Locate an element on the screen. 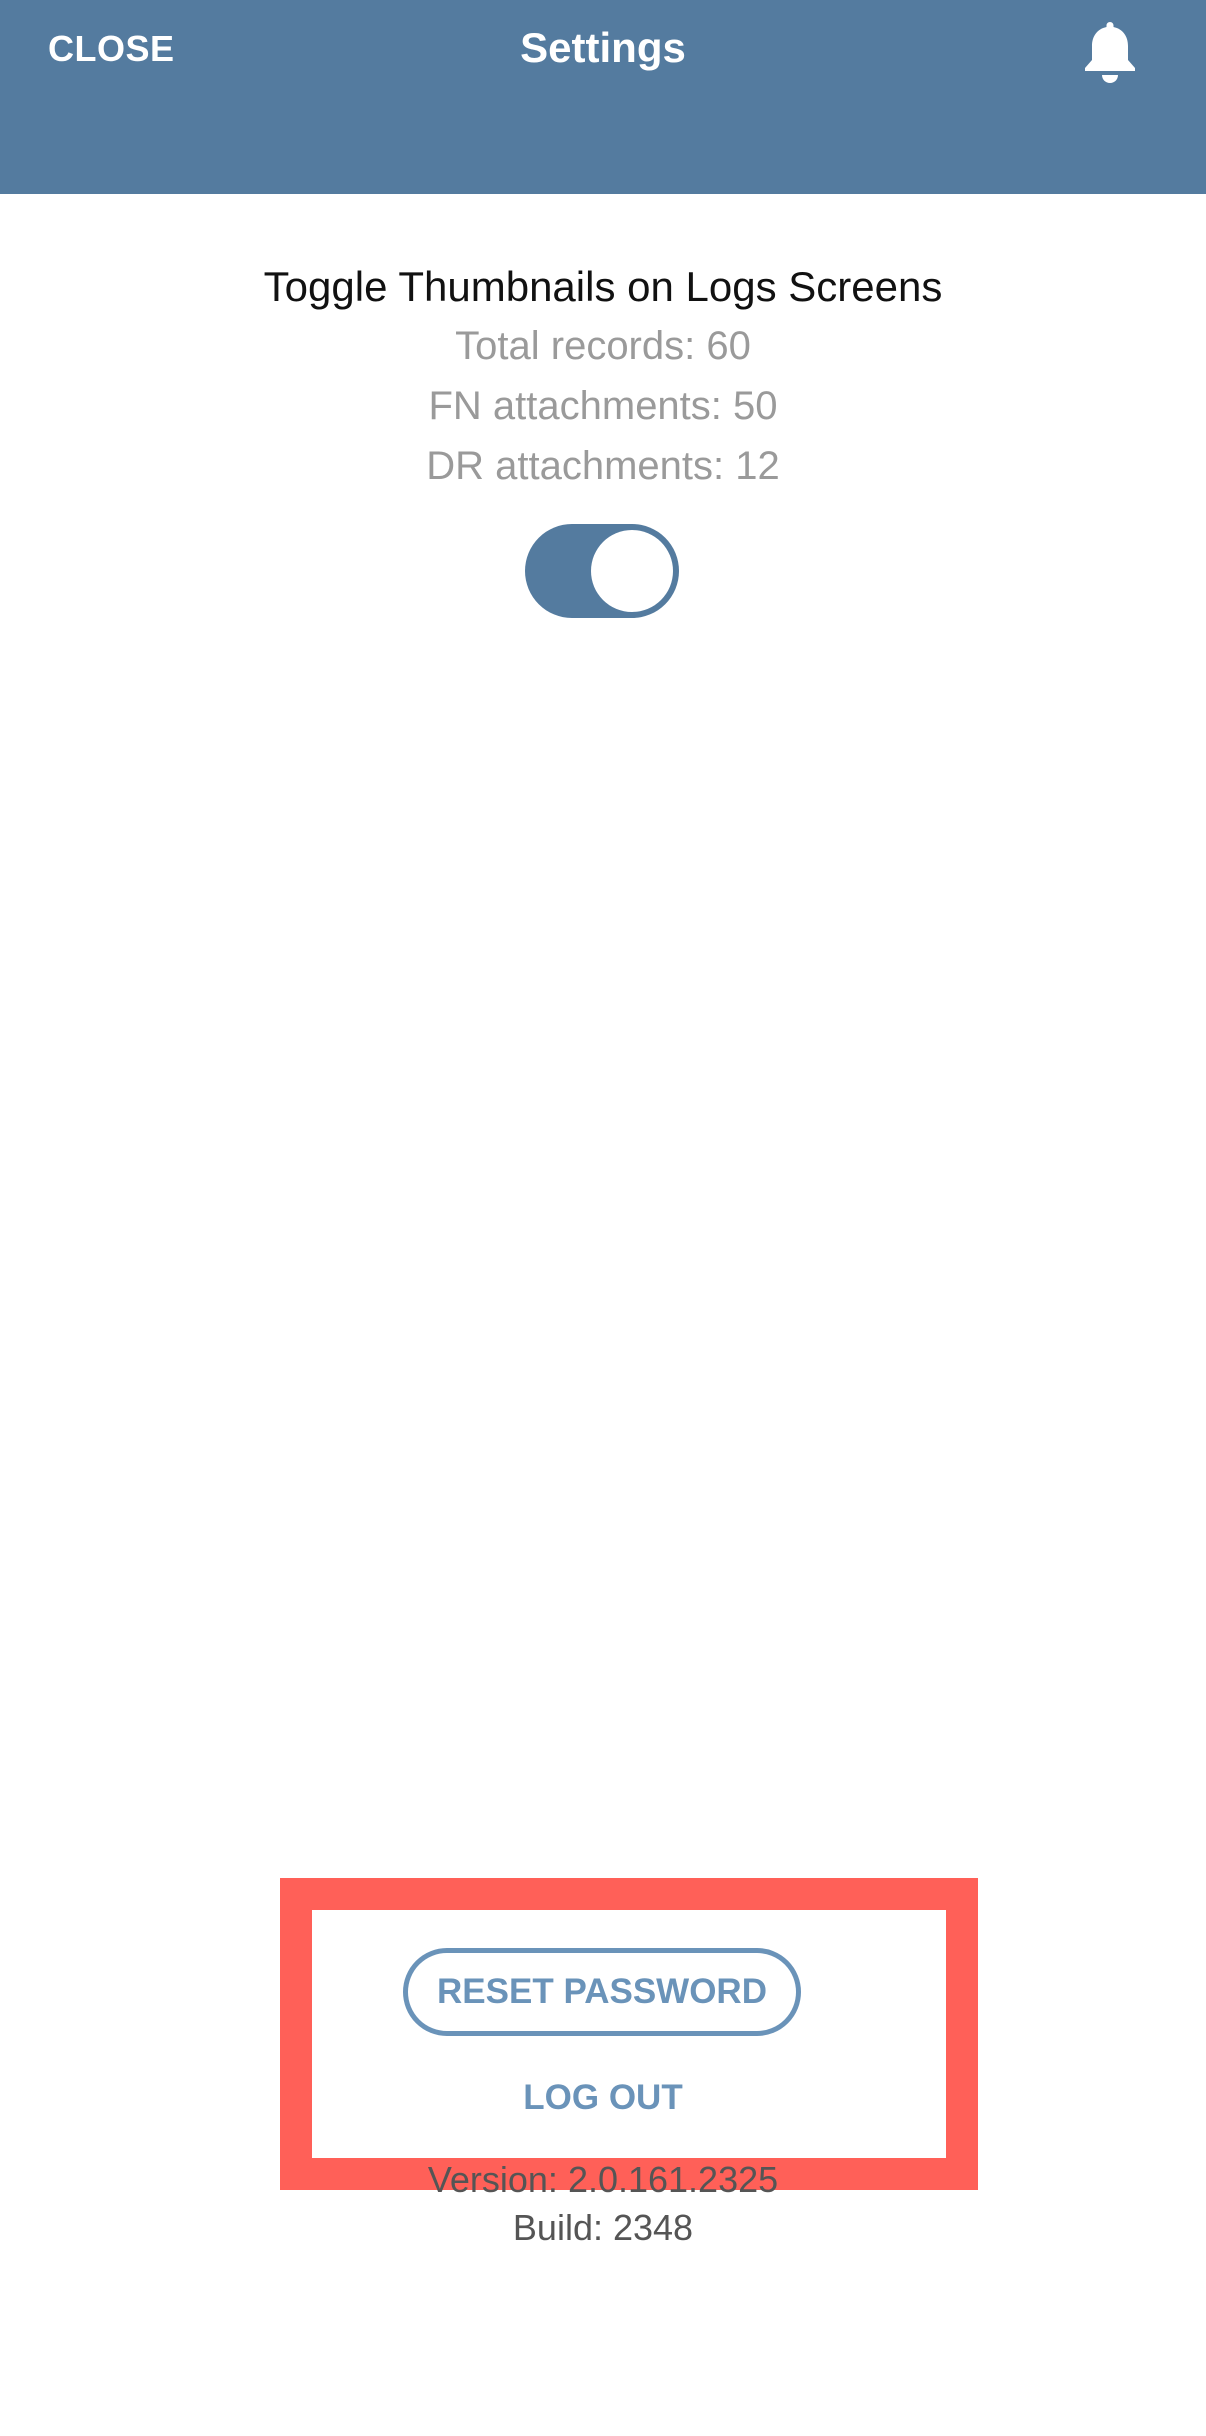 The image size is (1206, 2436). bell-icon is located at coordinates (1110, 51).